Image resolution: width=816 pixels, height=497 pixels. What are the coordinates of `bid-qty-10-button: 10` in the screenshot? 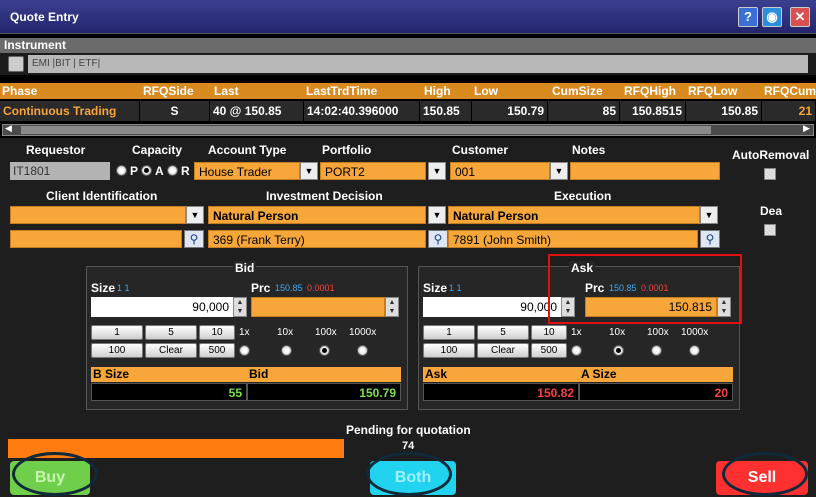 It's located at (217, 332).